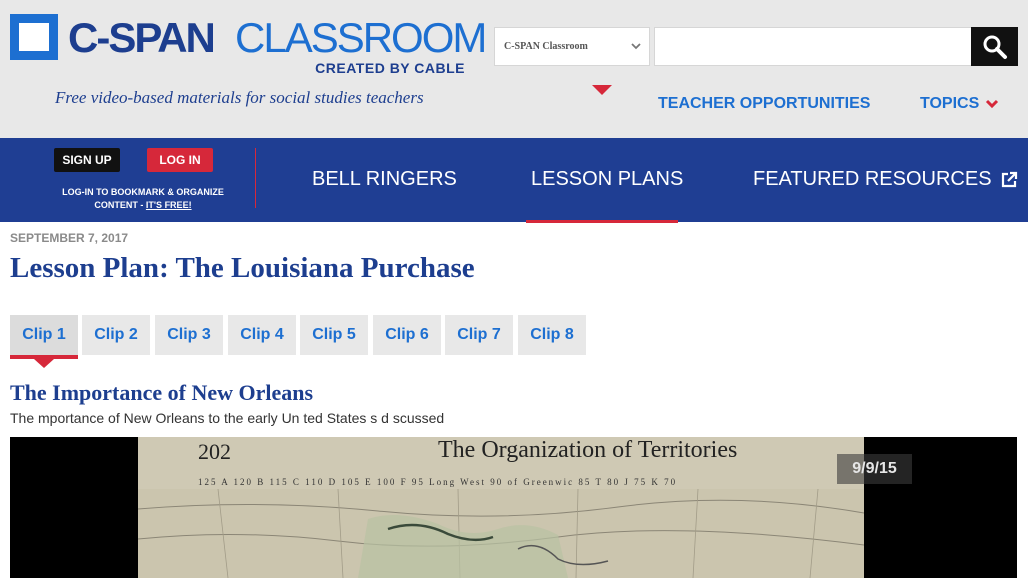  Describe the element at coordinates (334, 335) in the screenshot. I see `tab-clip-5: Clip 5` at that location.